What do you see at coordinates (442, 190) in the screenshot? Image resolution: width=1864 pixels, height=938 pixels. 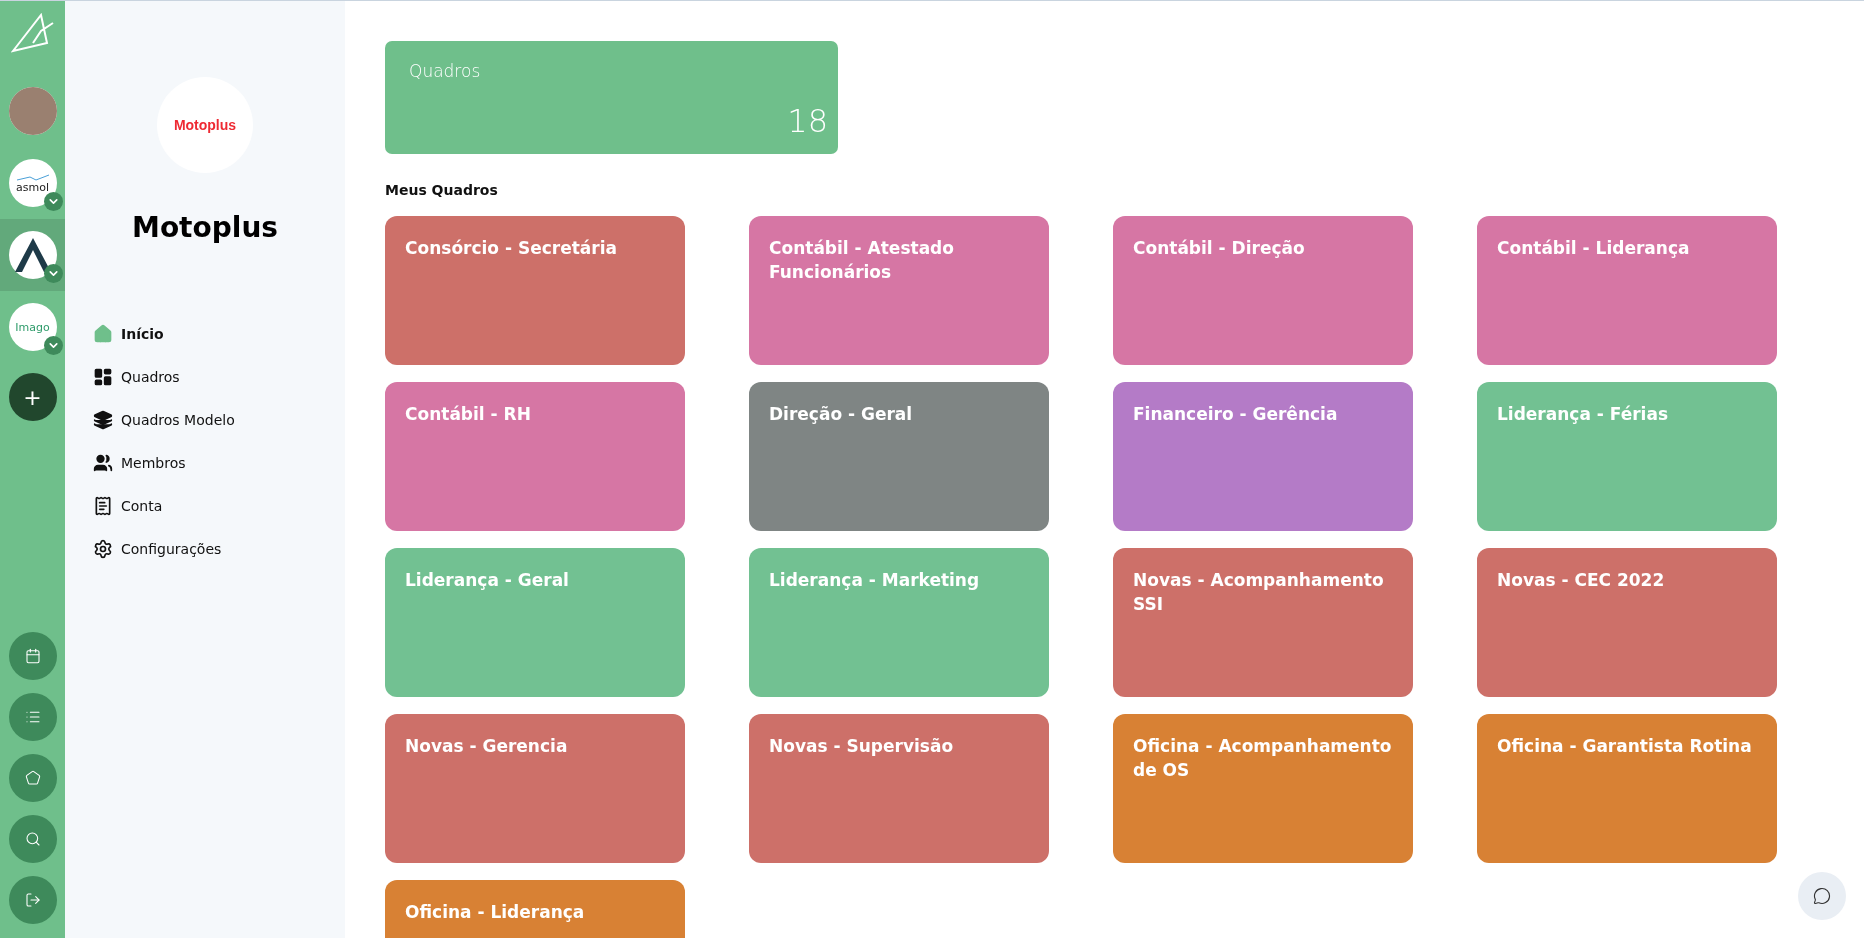 I see `section-title: Meus Quadros` at bounding box center [442, 190].